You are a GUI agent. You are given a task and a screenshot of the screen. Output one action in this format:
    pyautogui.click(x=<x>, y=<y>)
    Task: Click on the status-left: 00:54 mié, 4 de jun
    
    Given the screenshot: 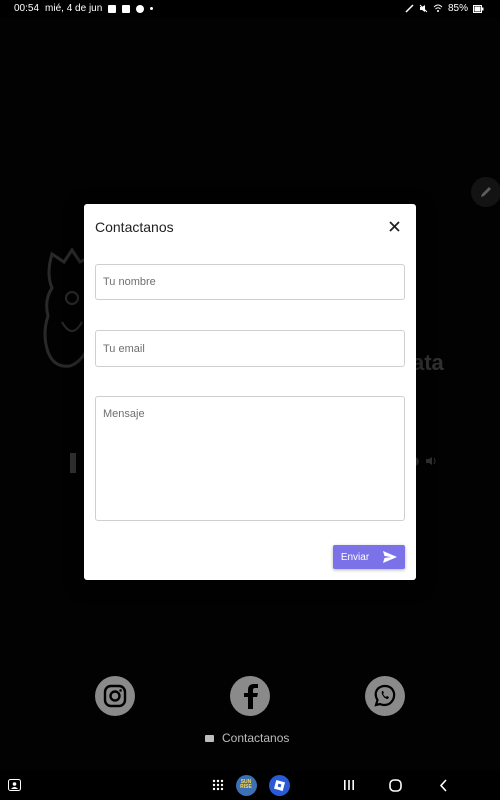 What is the action you would take?
    pyautogui.click(x=84, y=8)
    